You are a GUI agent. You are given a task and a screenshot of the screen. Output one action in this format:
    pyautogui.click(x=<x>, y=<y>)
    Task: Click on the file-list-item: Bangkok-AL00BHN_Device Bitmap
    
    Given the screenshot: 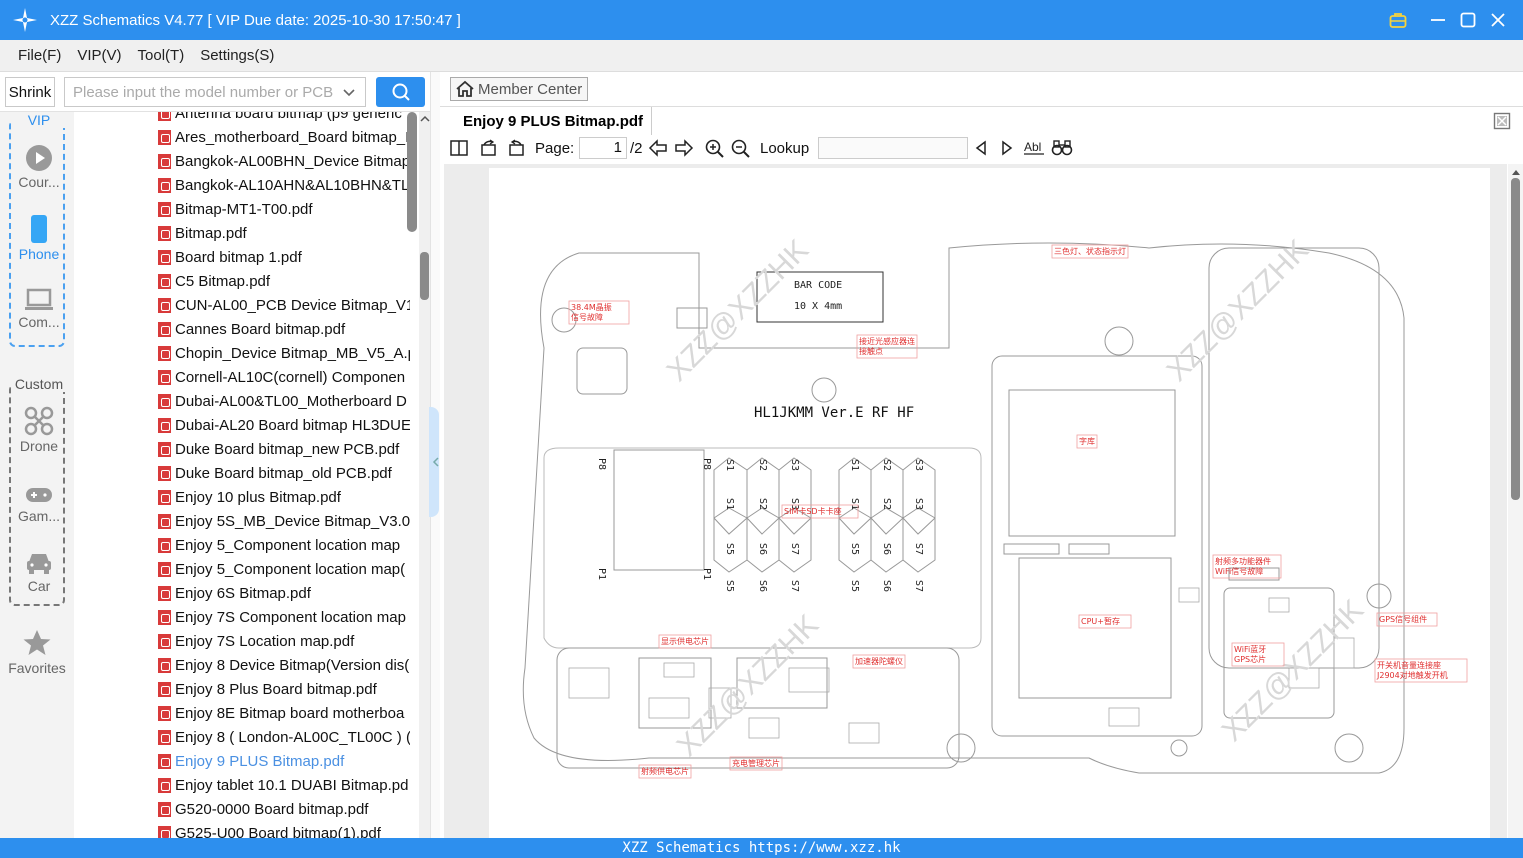 What is the action you would take?
    pyautogui.click(x=284, y=161)
    